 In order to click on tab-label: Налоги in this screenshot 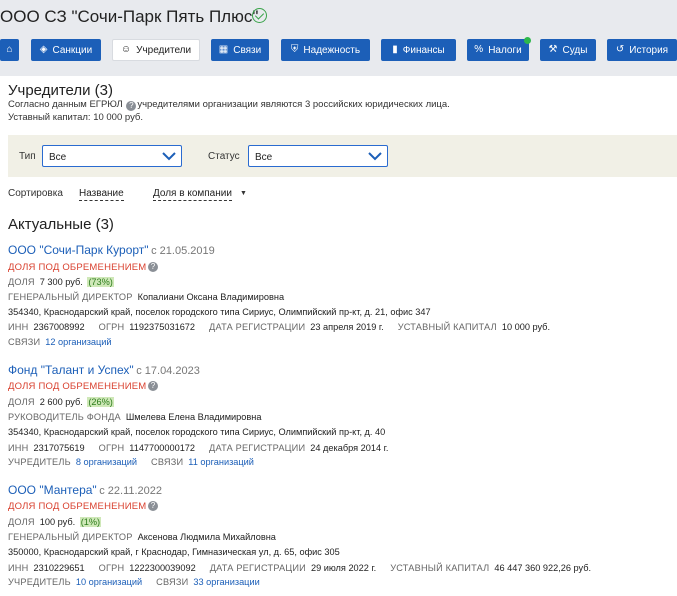, I will do `click(505, 50)`.